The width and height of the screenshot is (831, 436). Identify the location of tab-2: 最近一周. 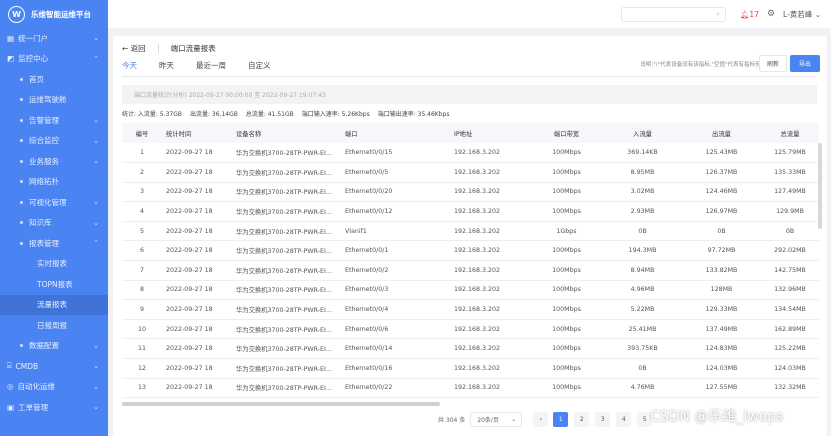
(211, 68).